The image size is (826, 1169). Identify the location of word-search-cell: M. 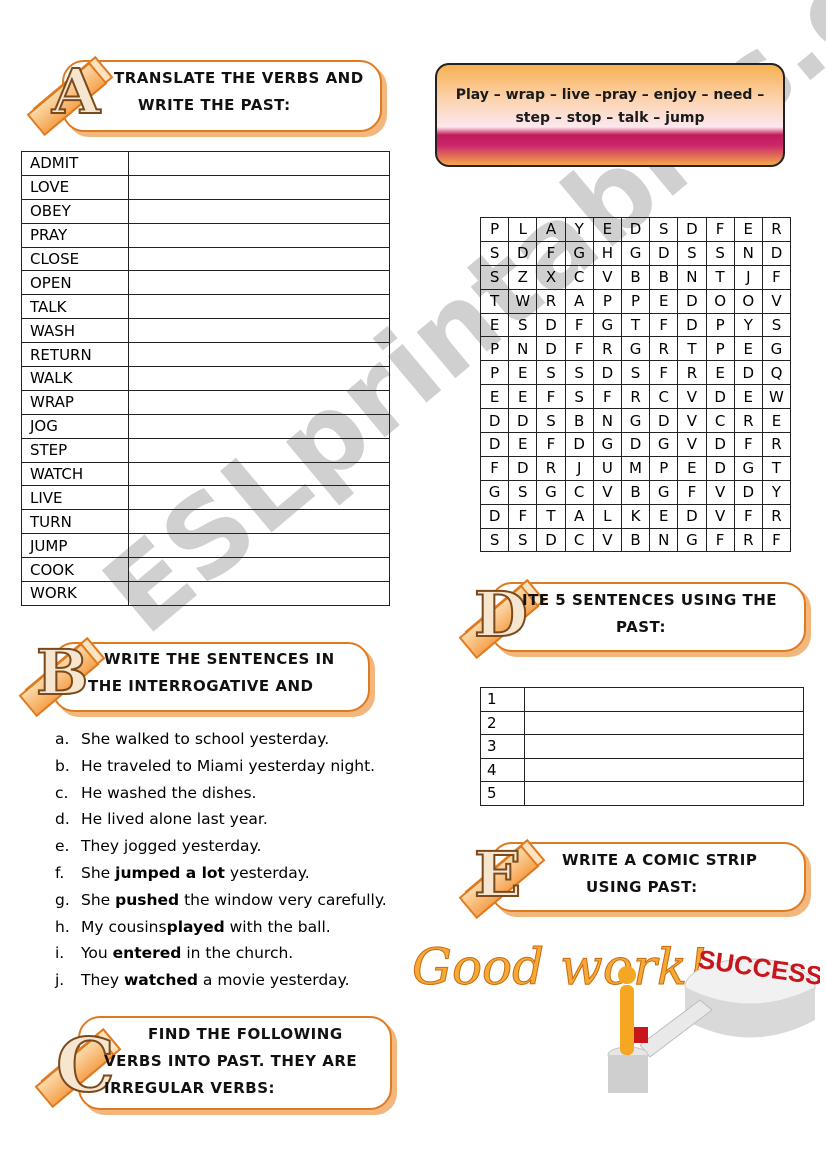
(635, 468).